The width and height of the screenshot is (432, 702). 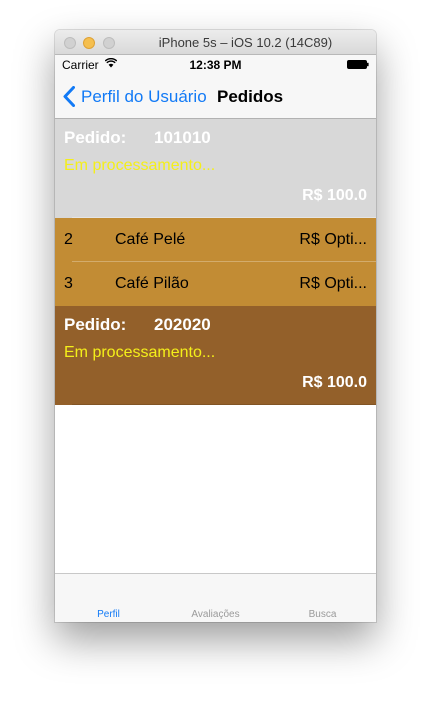 I want to click on back-button: Perfil do Usuário, so click(x=135, y=96).